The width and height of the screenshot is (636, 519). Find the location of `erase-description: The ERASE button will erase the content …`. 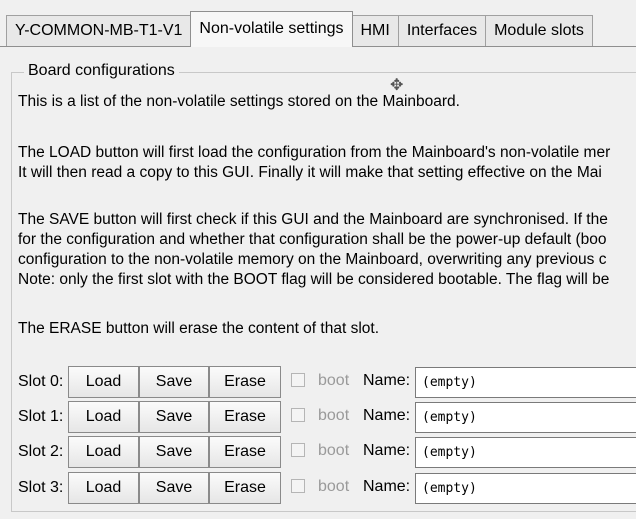

erase-description: The ERASE button will erase the content … is located at coordinates (199, 328).